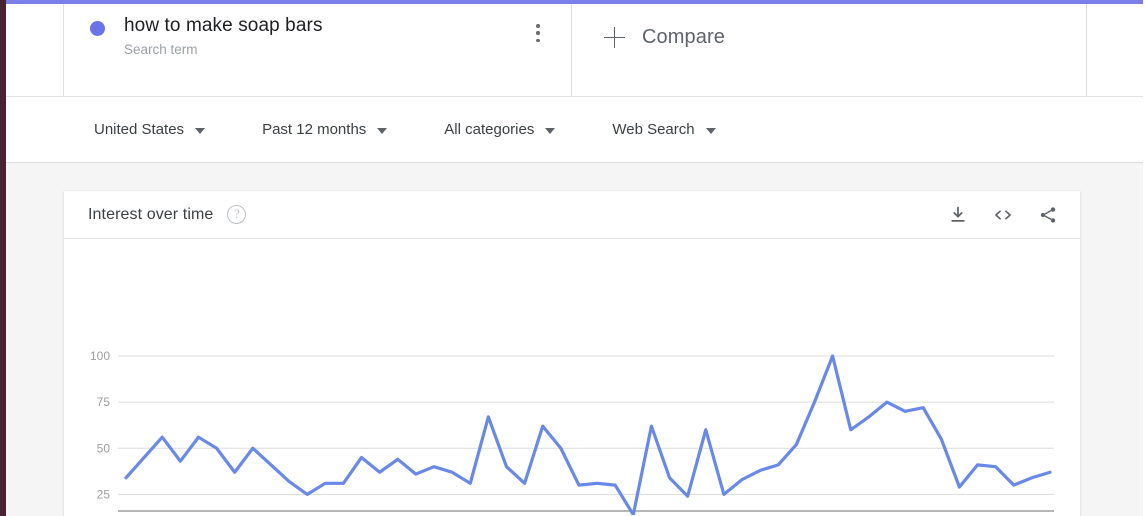 This screenshot has height=516, width=1145. I want to click on compare-button: Compare, so click(664, 37).